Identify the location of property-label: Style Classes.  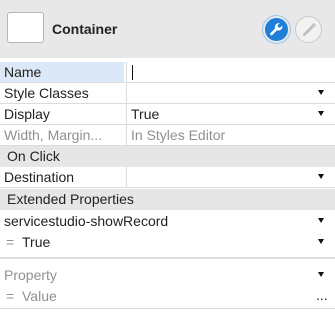
(46, 93).